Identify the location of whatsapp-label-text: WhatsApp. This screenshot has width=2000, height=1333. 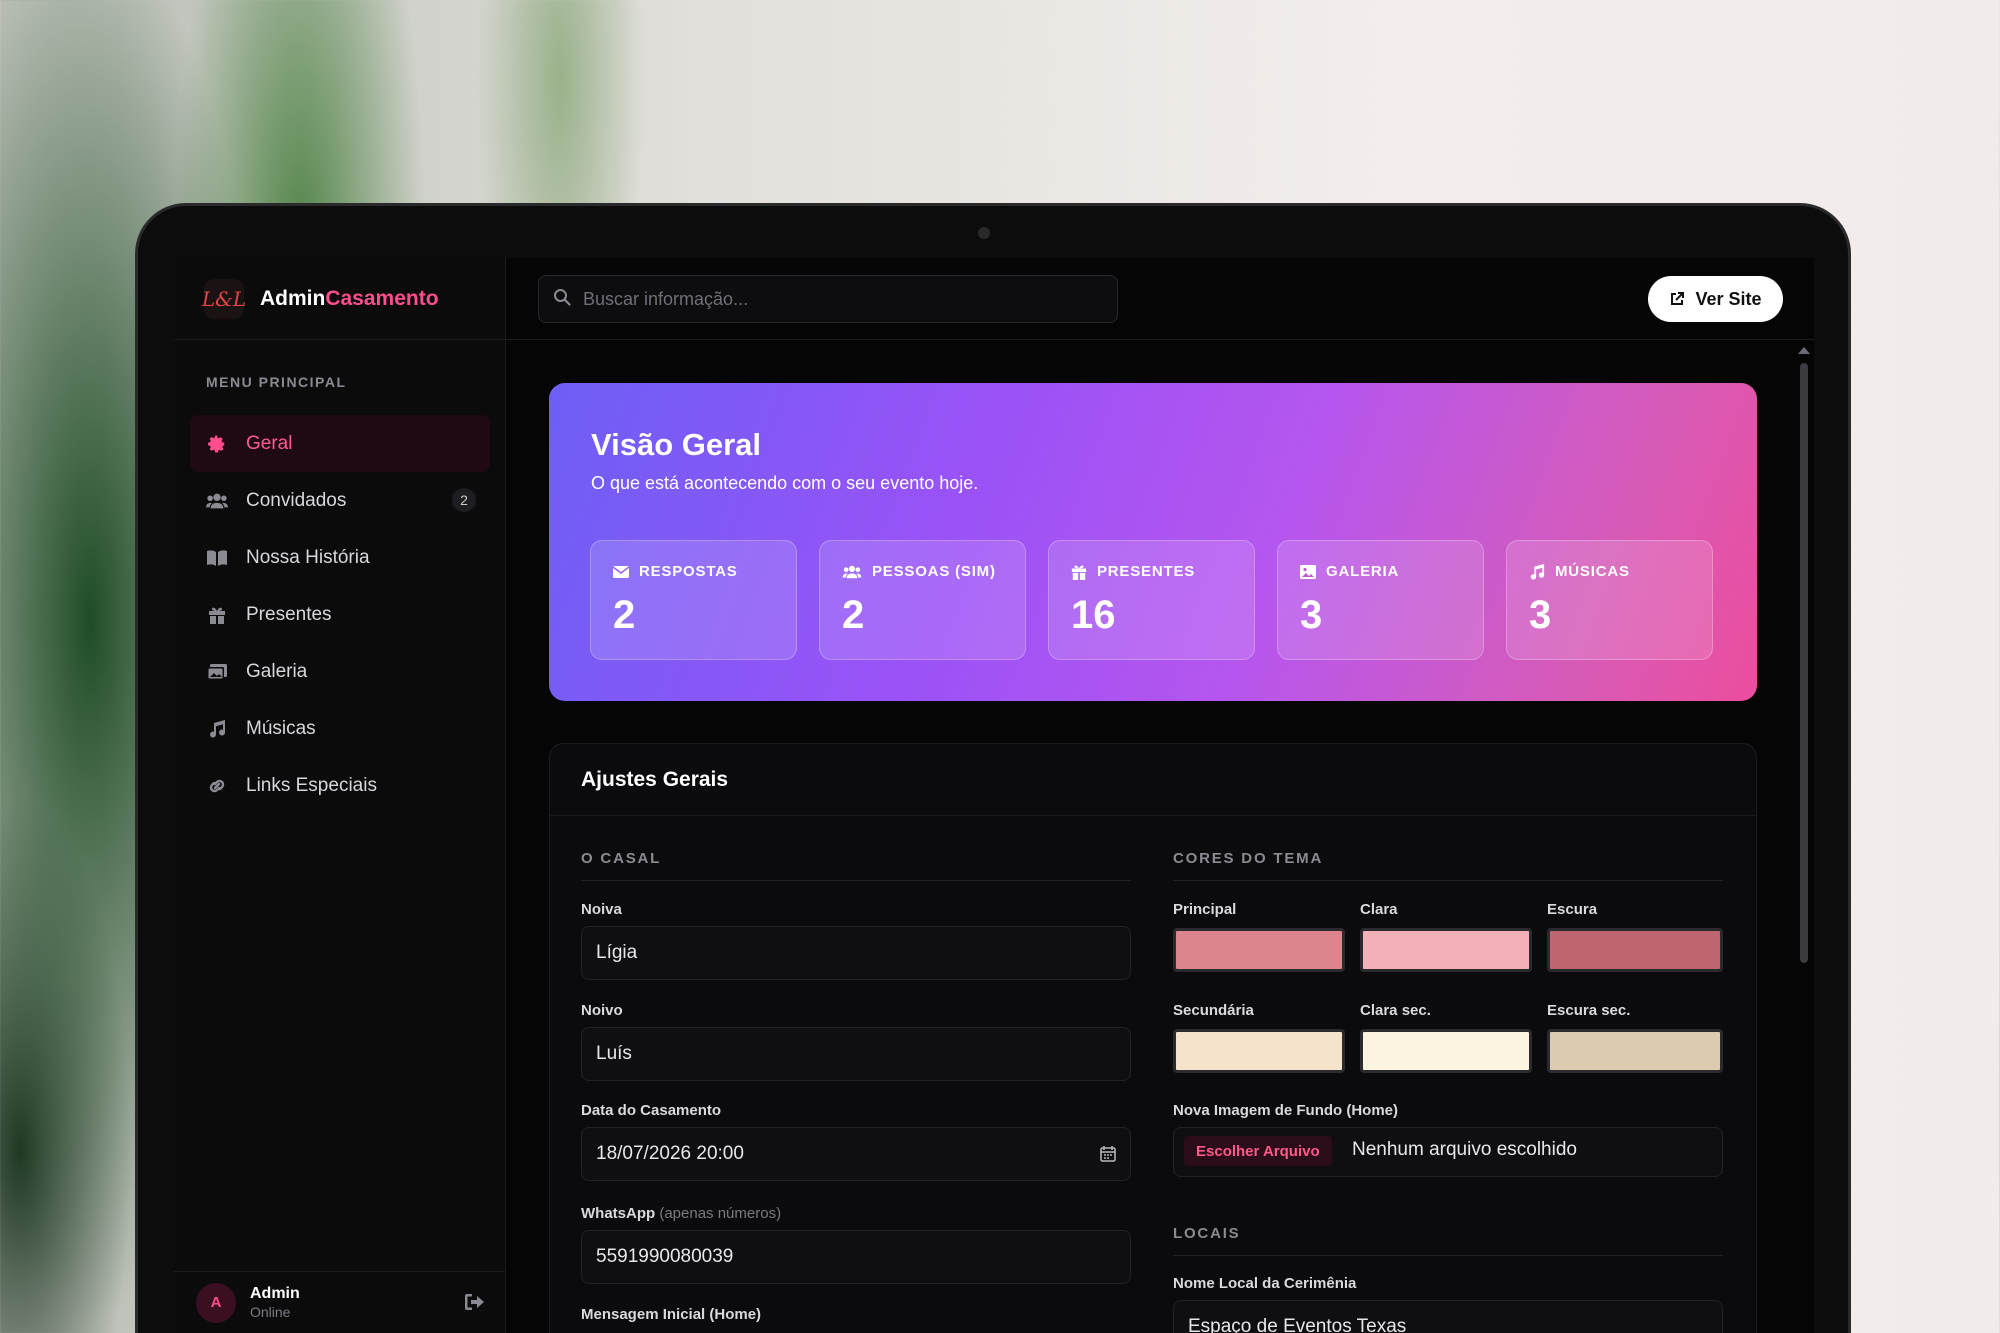
(618, 1213).